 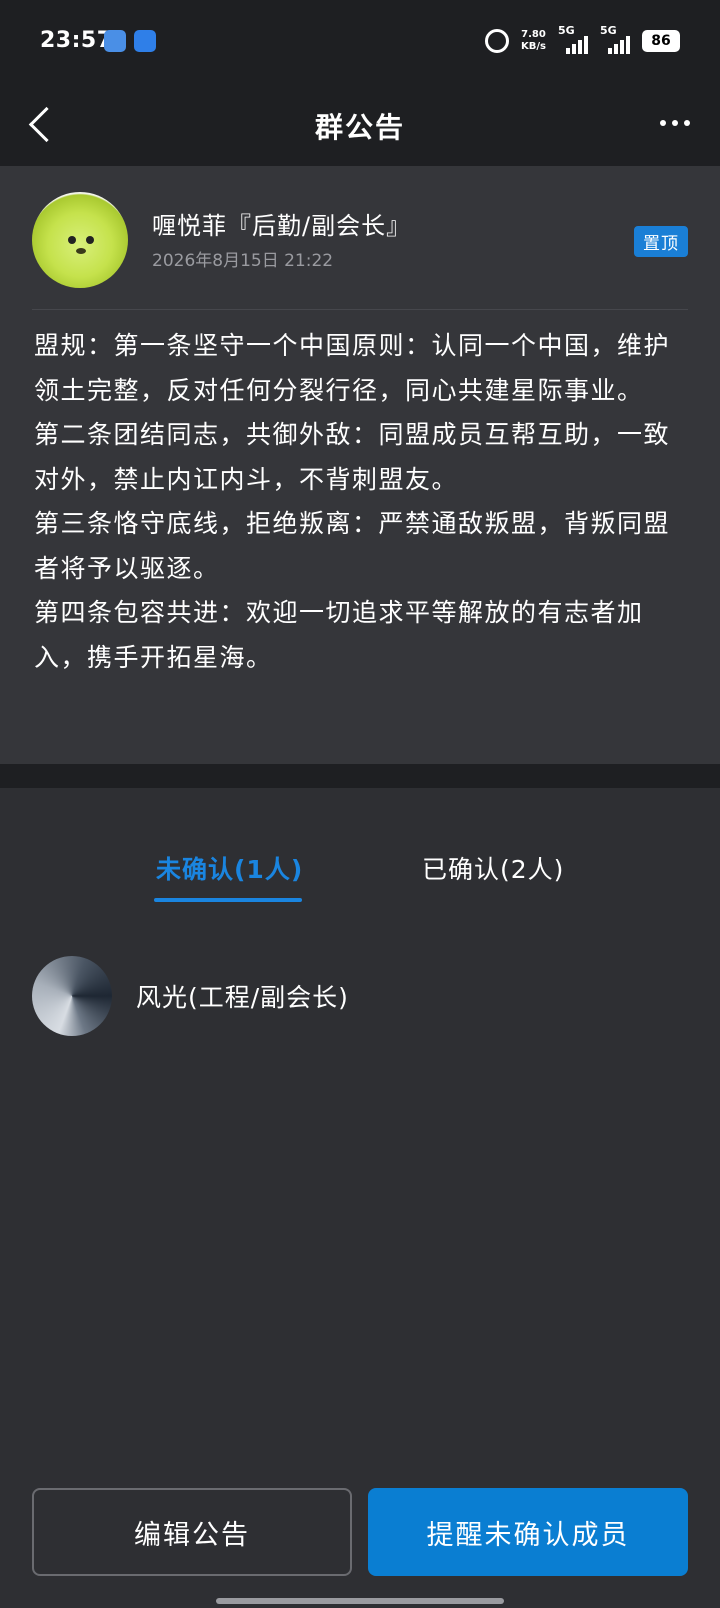 I want to click on member-name: 风光(工程/副会长), so click(x=242, y=997).